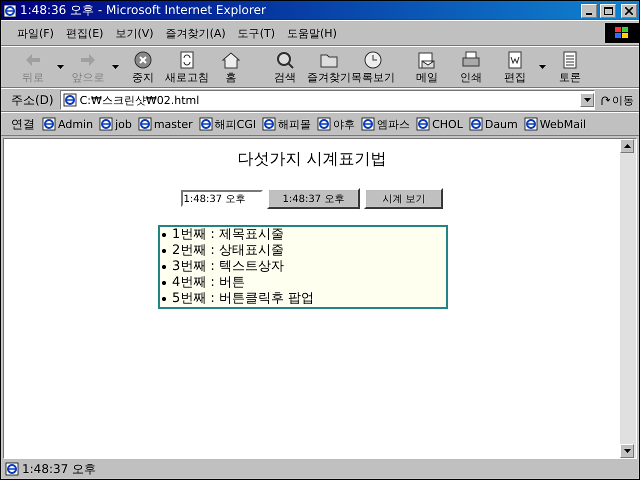 Image resolution: width=640 pixels, height=480 pixels. Describe the element at coordinates (243, 299) in the screenshot. I see `list-item: 5번째 : 버튼클릭후 팝업` at that location.